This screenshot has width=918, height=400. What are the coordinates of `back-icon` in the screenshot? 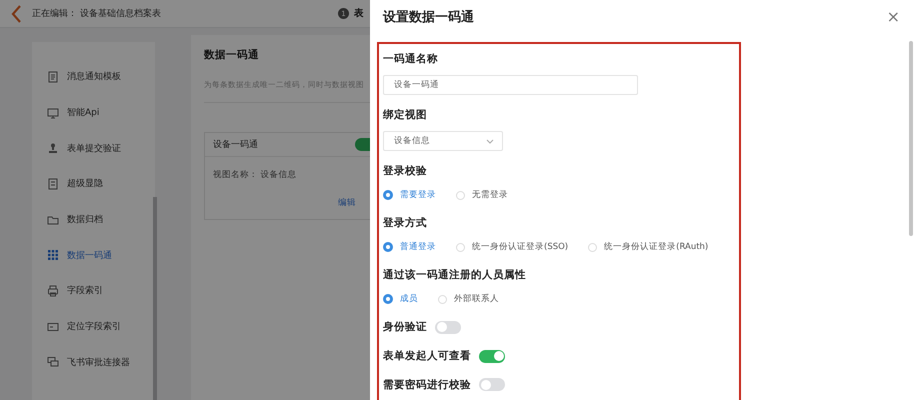 It's located at (16, 14).